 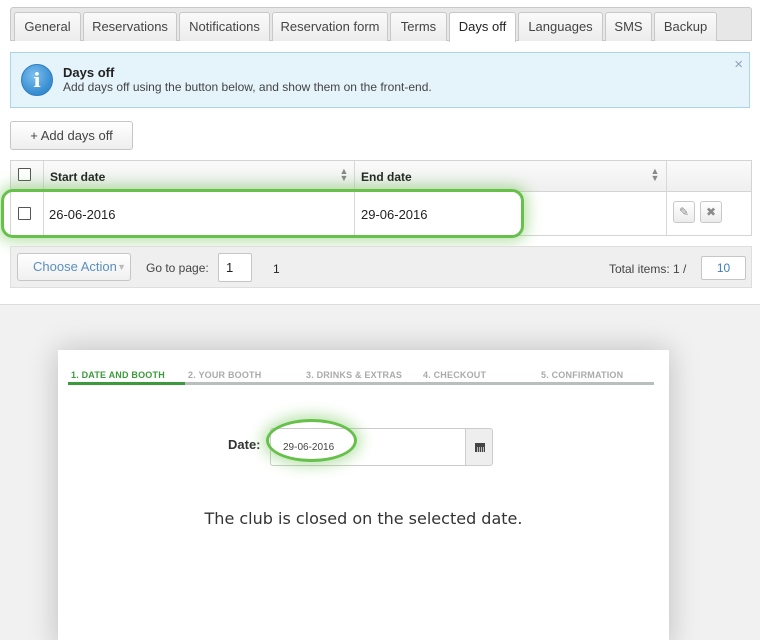 I want to click on per-page-select: 10, so click(x=723, y=268).